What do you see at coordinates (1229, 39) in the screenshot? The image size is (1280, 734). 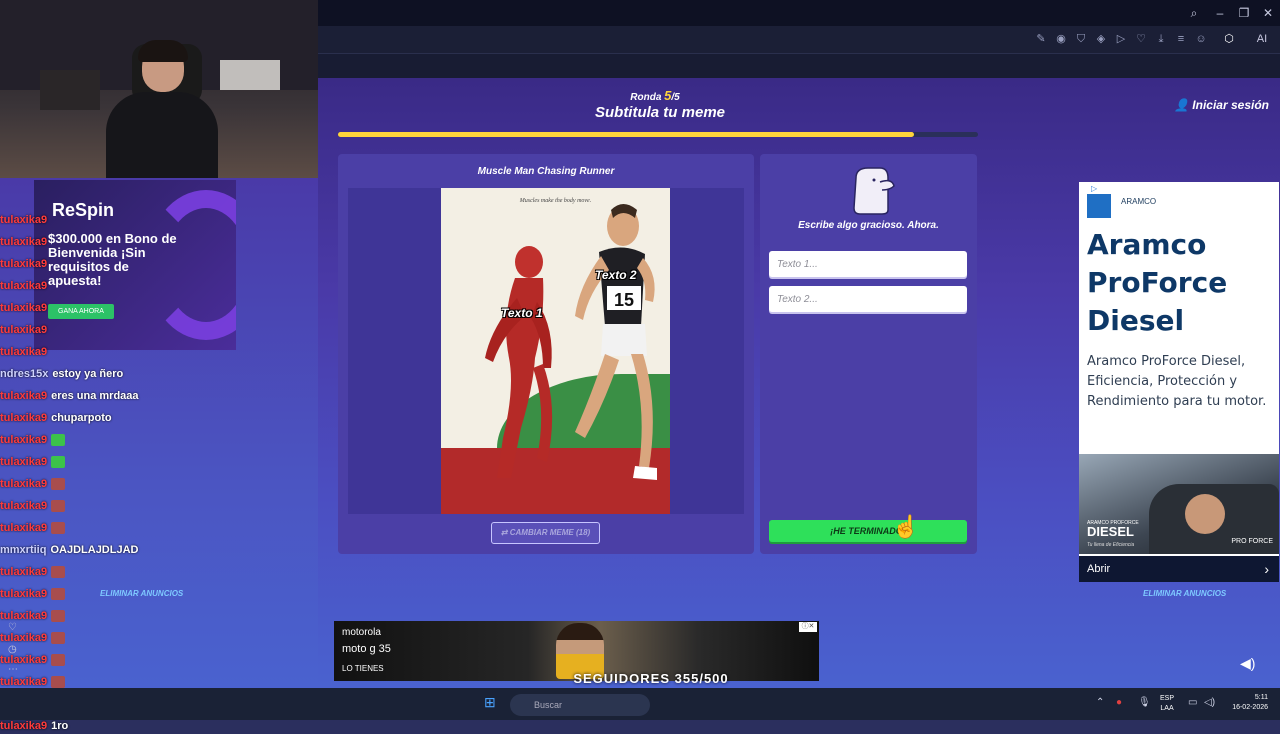 I see `extension-icon: ⬡` at bounding box center [1229, 39].